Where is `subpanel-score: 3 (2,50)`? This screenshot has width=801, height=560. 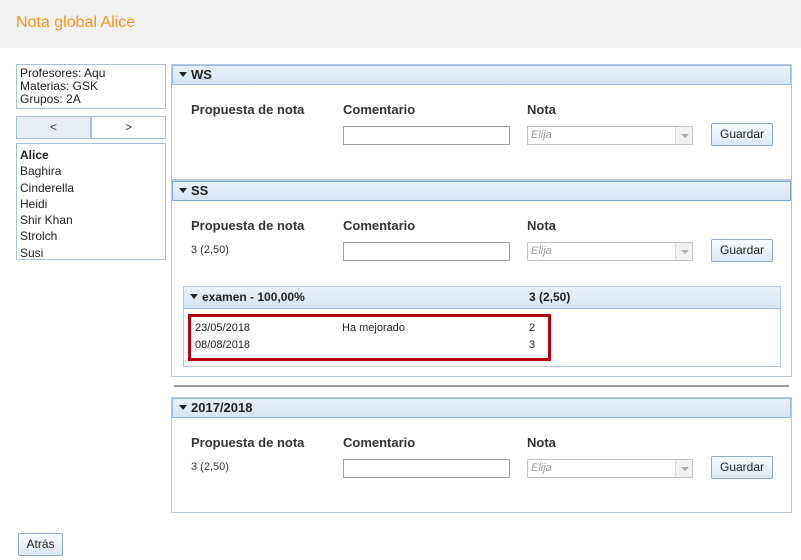
subpanel-score: 3 (2,50) is located at coordinates (550, 297).